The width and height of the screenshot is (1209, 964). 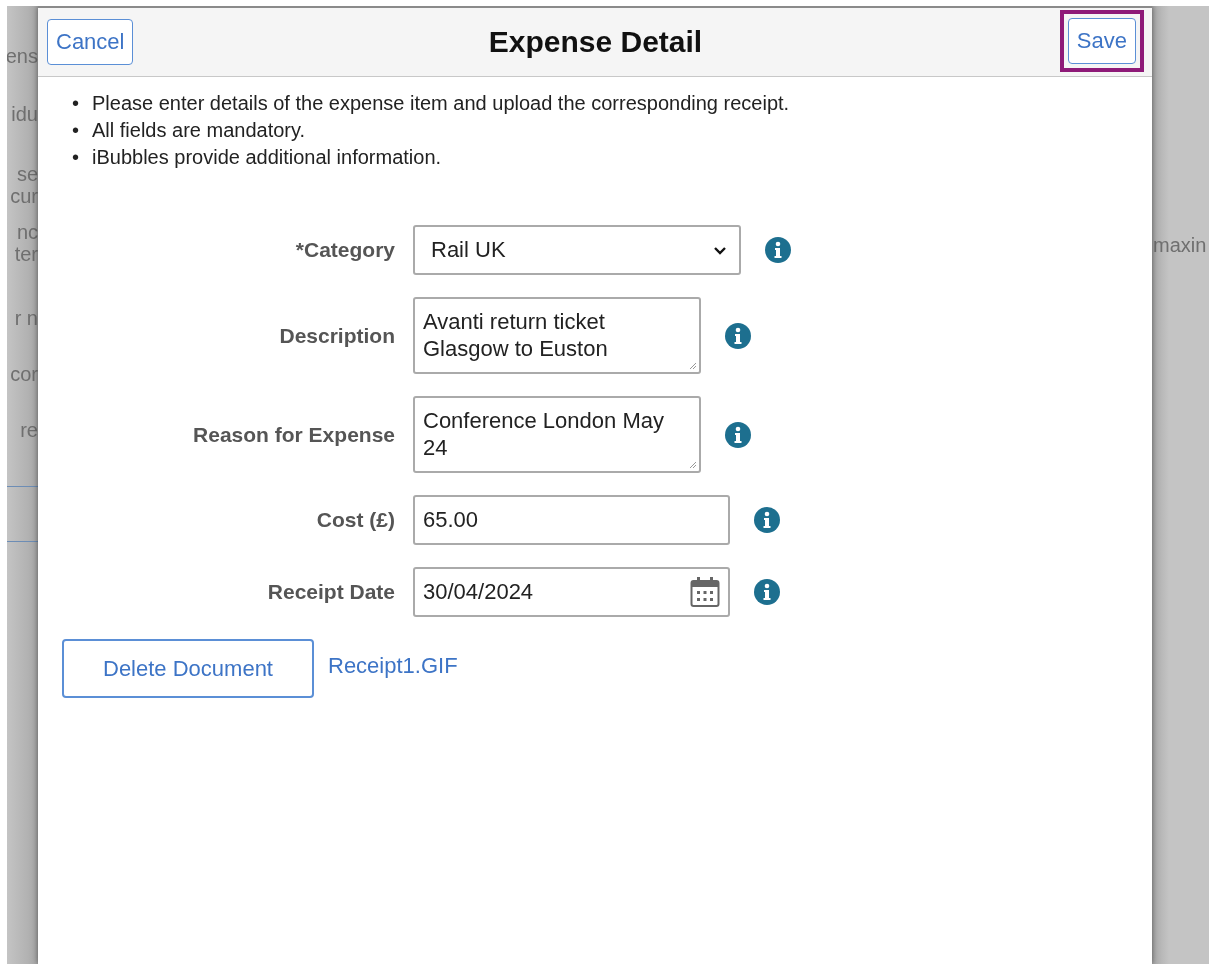 I want to click on field-label: Receipt Date, so click(x=330, y=592).